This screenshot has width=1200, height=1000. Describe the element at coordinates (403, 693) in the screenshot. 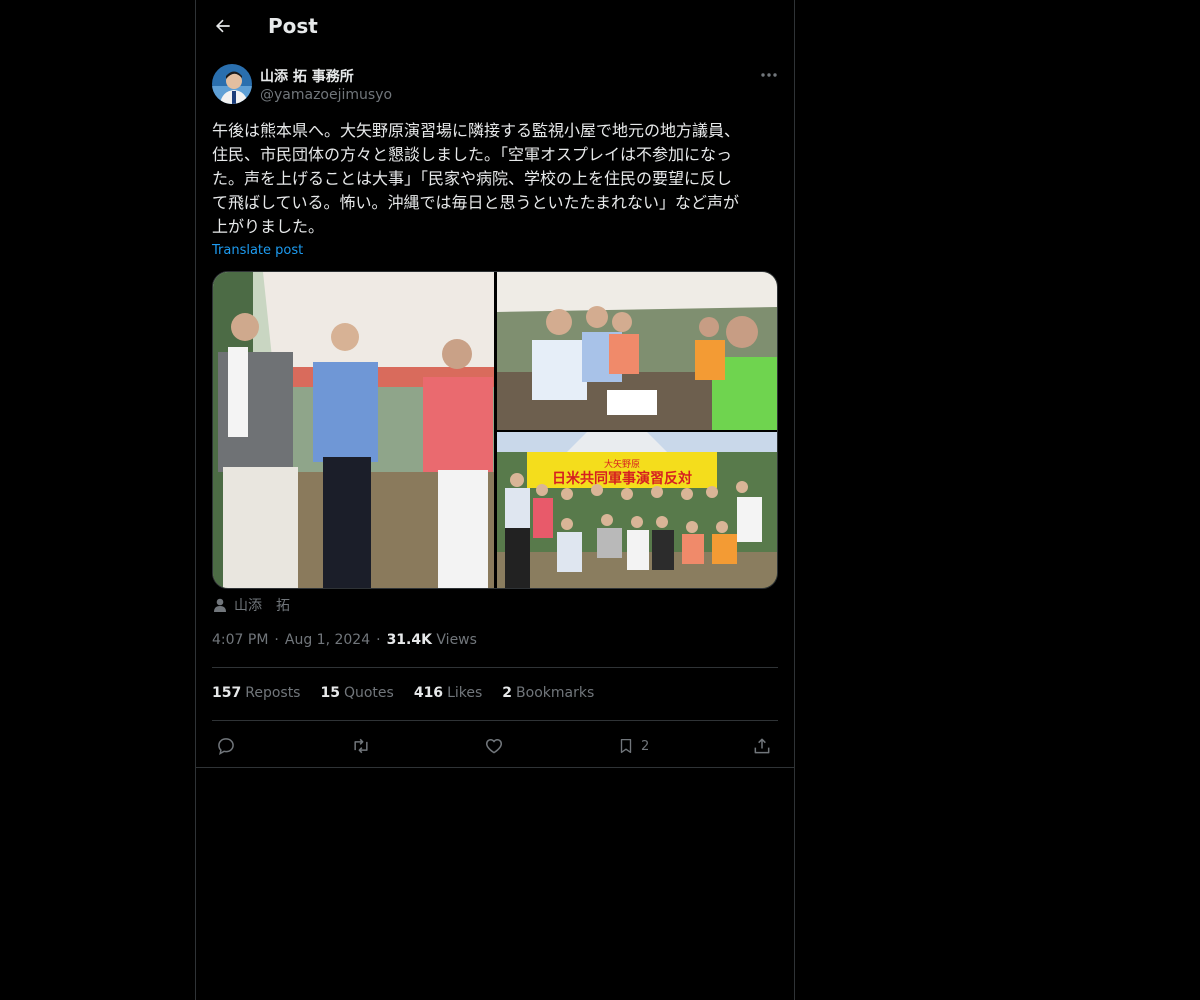

I see `engagement-stats: 157 Reposts 15 Quotes 416 Likes 2 Bookmarks` at that location.